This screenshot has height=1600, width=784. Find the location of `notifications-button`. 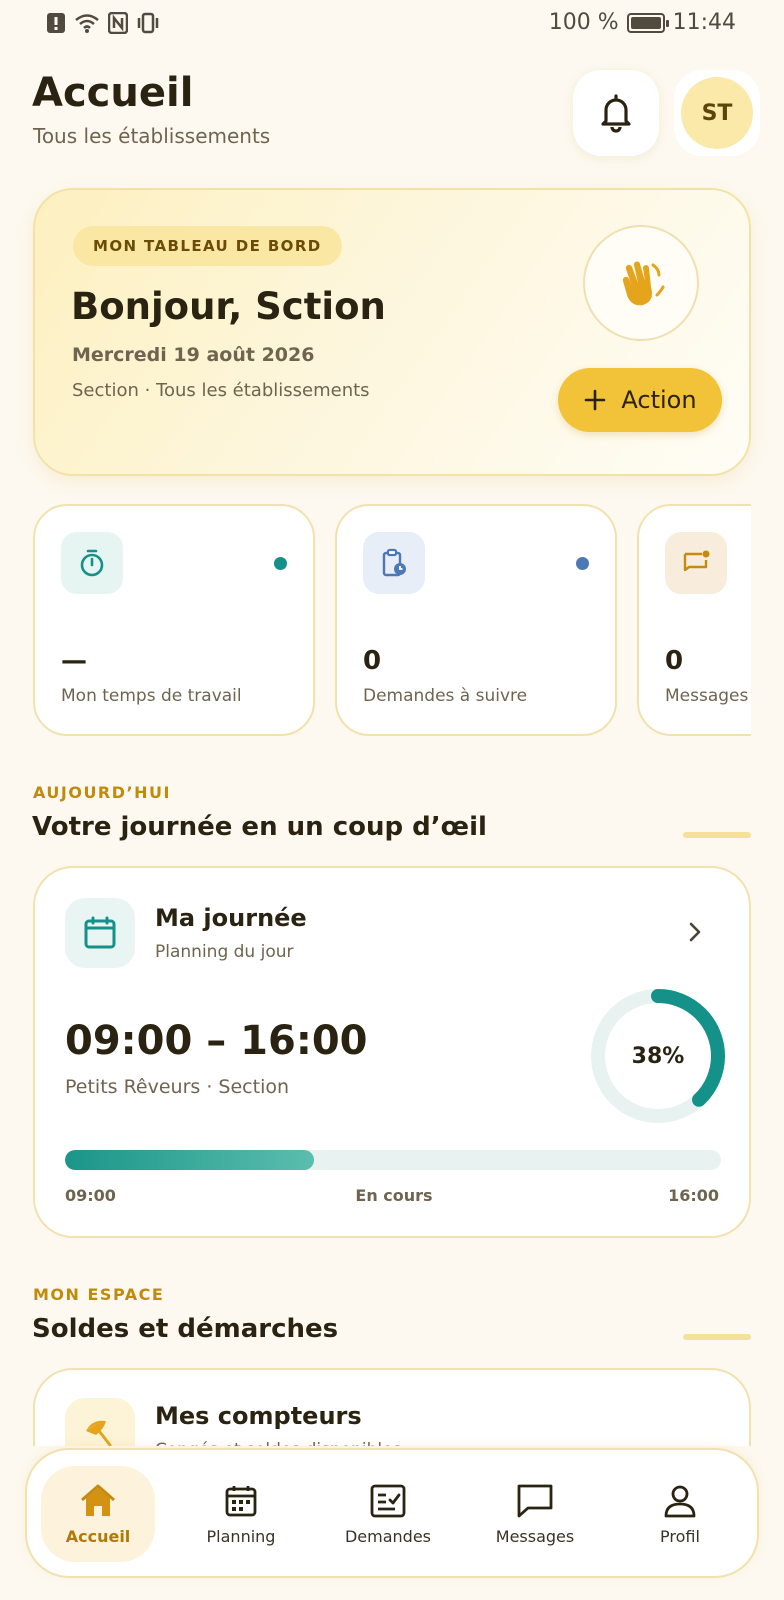

notifications-button is located at coordinates (616, 113).